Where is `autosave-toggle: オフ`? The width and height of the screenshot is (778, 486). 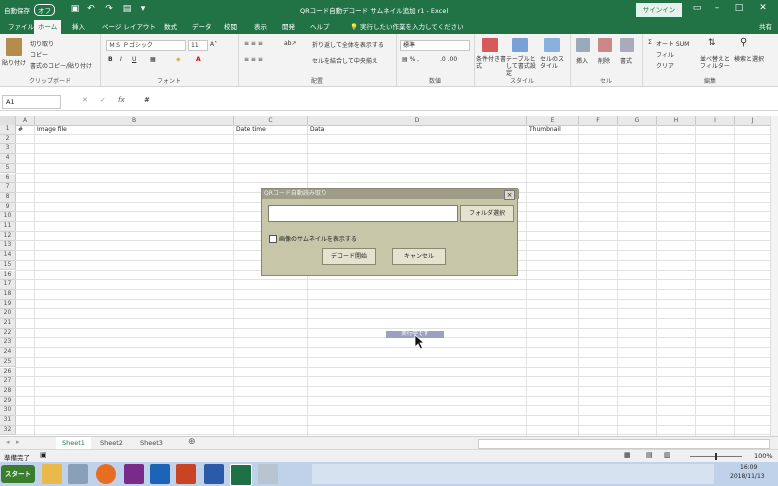
autosave-toggle: オフ is located at coordinates (44, 10).